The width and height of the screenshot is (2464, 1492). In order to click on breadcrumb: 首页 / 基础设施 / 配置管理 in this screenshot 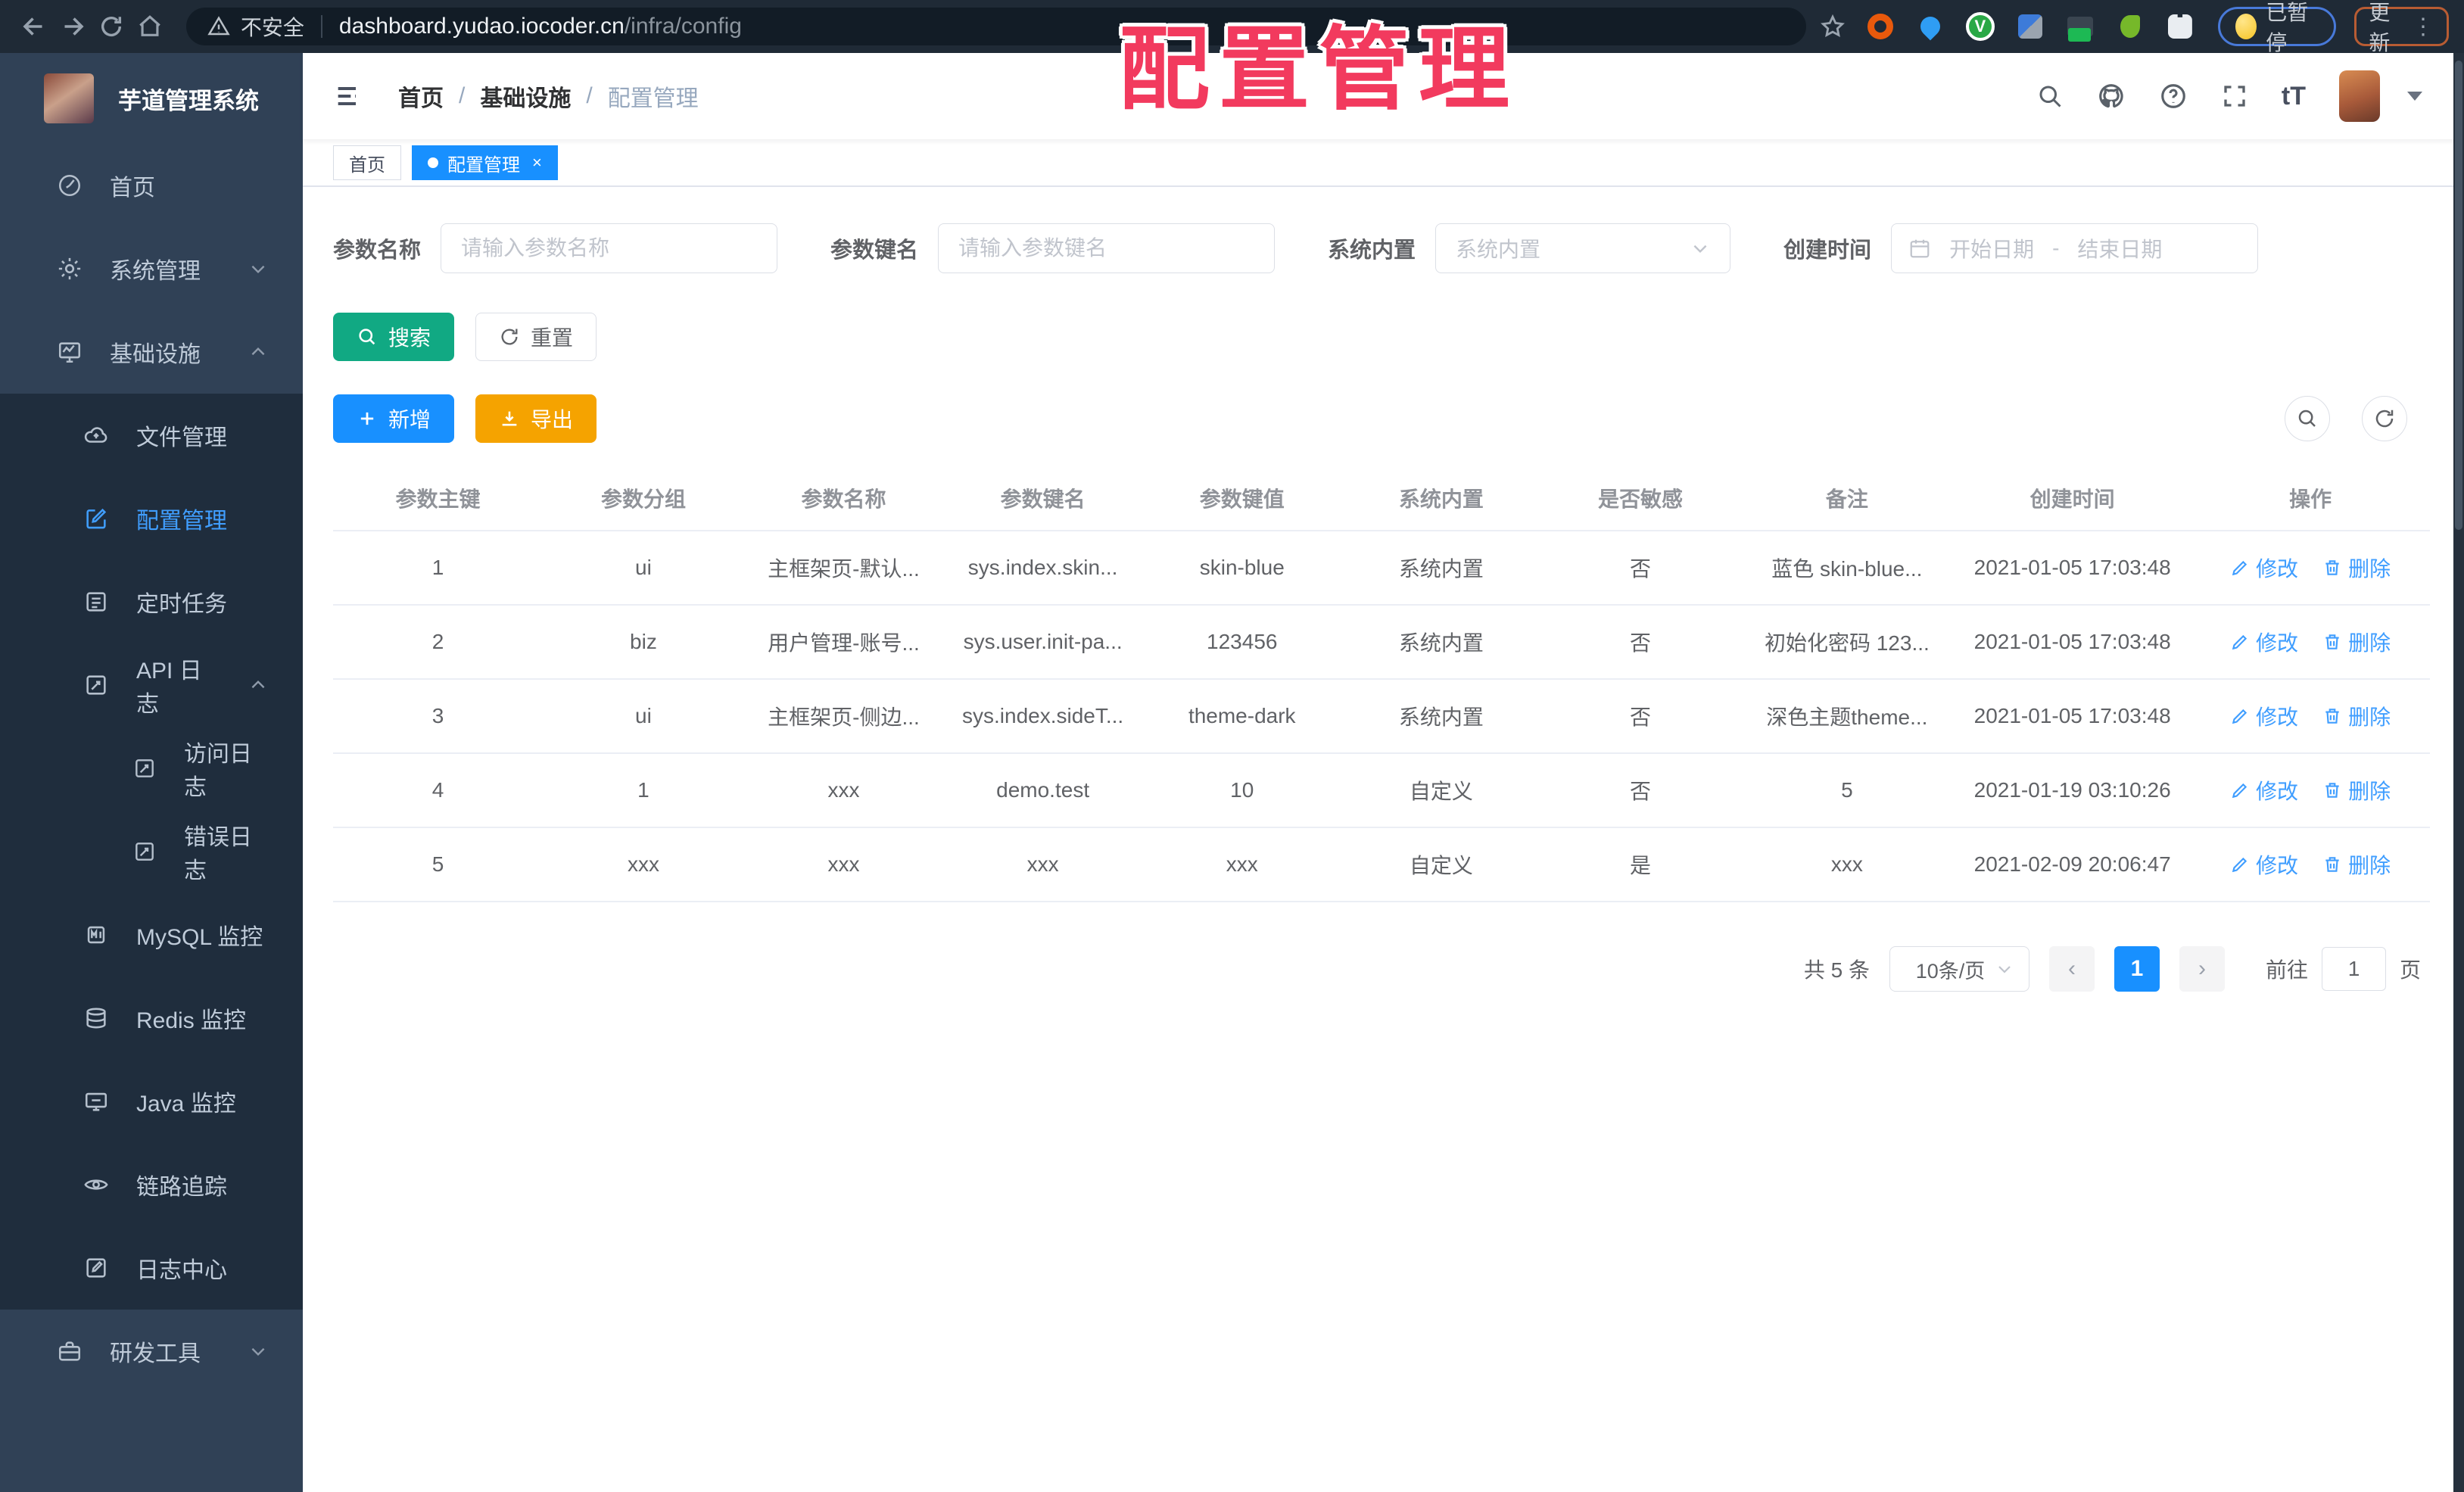, I will do `click(548, 96)`.